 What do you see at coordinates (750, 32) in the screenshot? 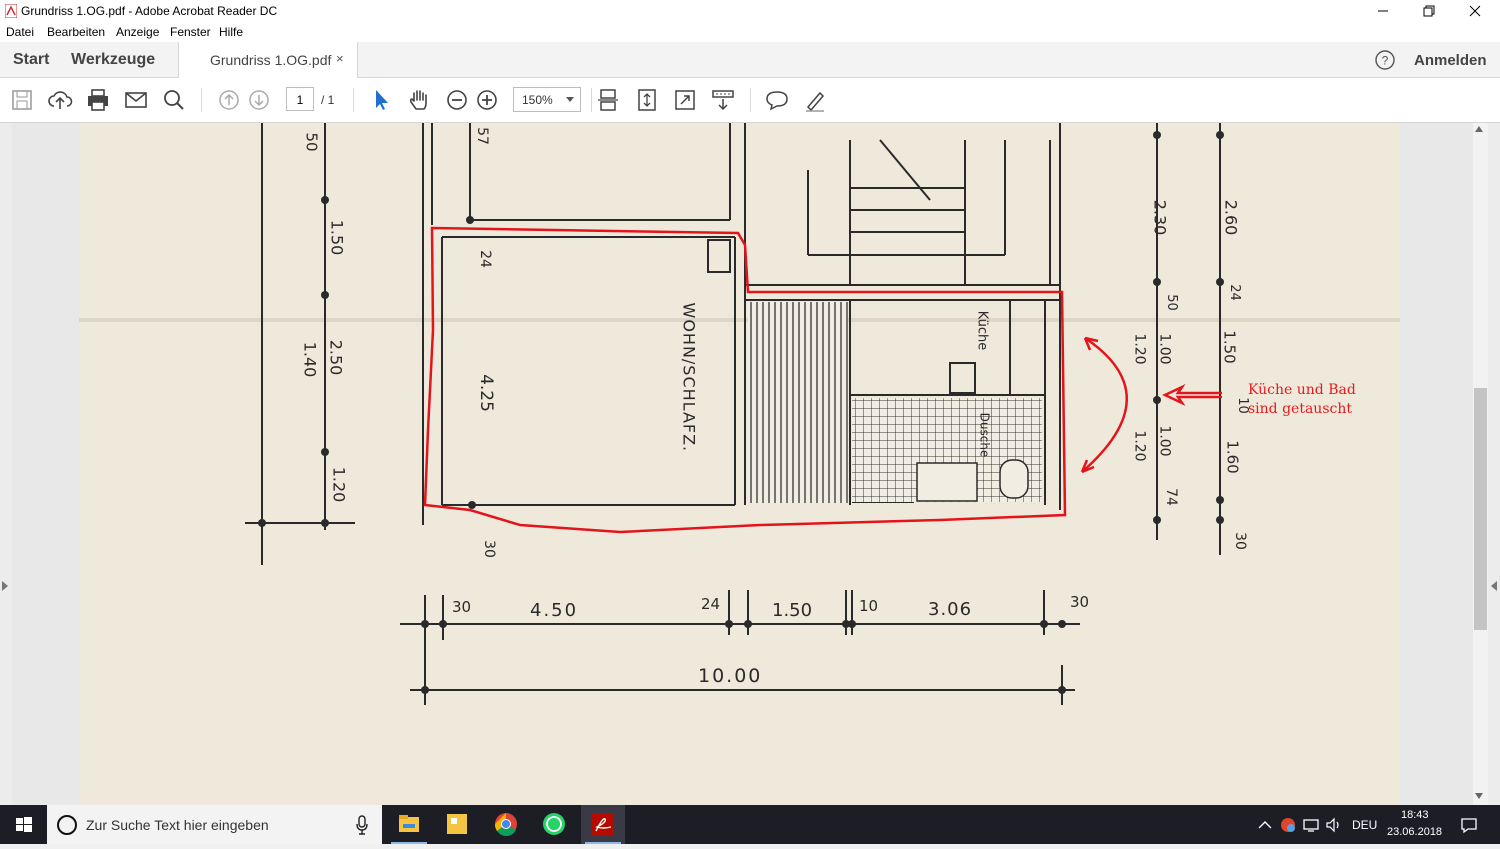
I see `menu-bar: Datei Bearbeiten Anzeige Fenster Hilfe` at bounding box center [750, 32].